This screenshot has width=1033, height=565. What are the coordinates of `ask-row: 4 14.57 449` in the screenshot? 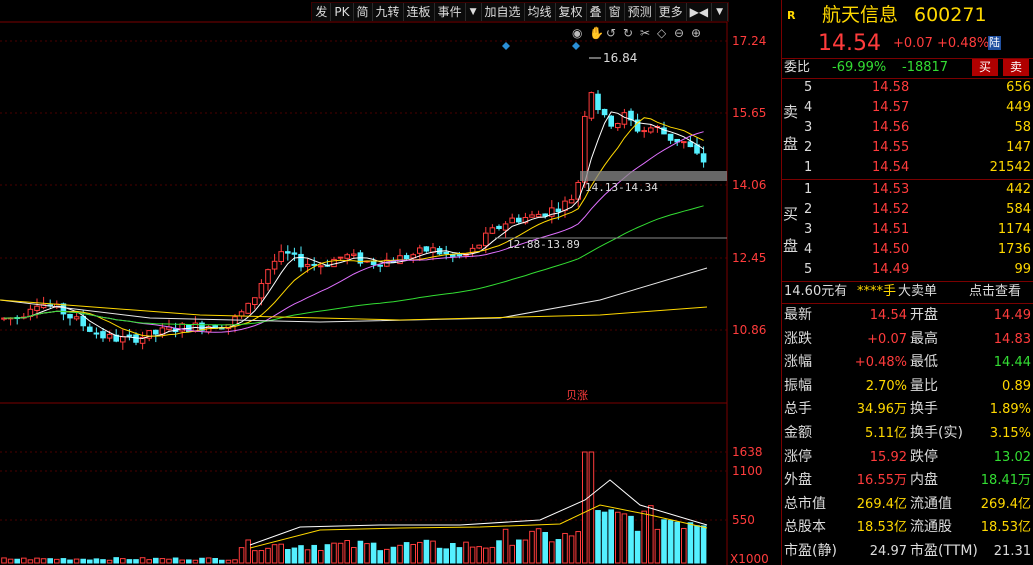 It's located at (907, 108).